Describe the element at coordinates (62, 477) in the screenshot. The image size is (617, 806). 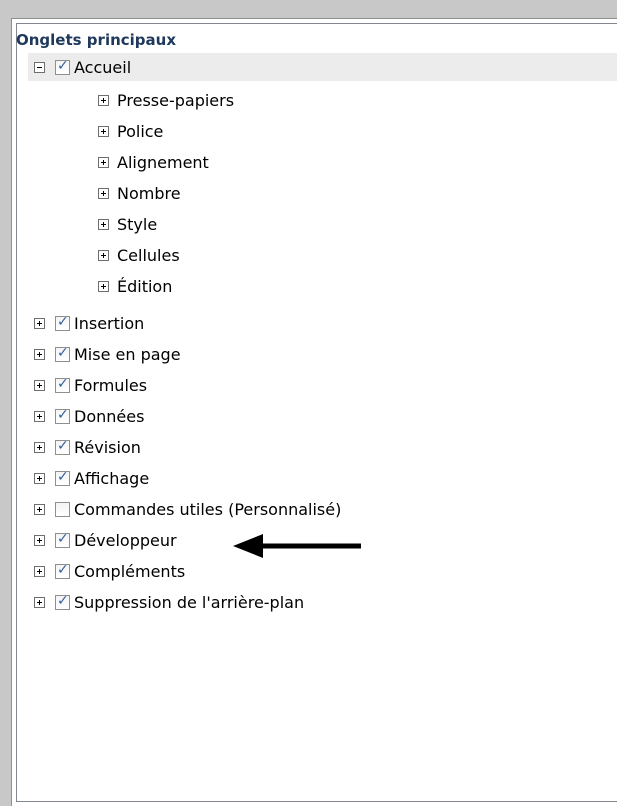
I see `checkbox-affichage` at that location.